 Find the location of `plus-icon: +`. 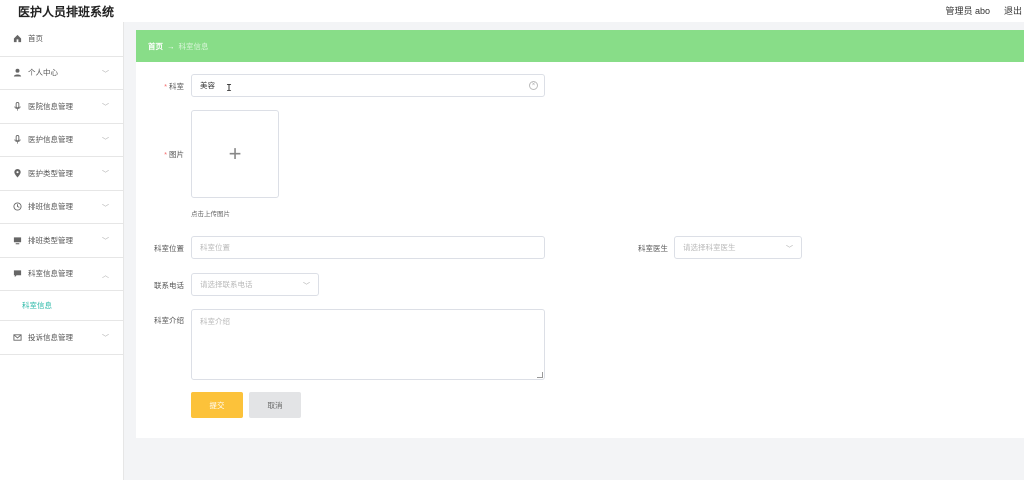

plus-icon: + is located at coordinates (235, 153).